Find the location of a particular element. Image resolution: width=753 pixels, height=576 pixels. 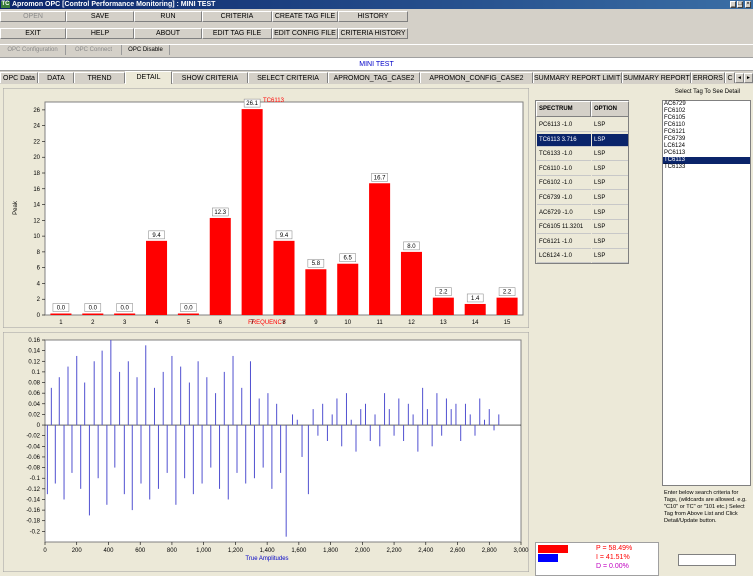

tab-summary-report: SUMMARY REPORT is located at coordinates (656, 77).